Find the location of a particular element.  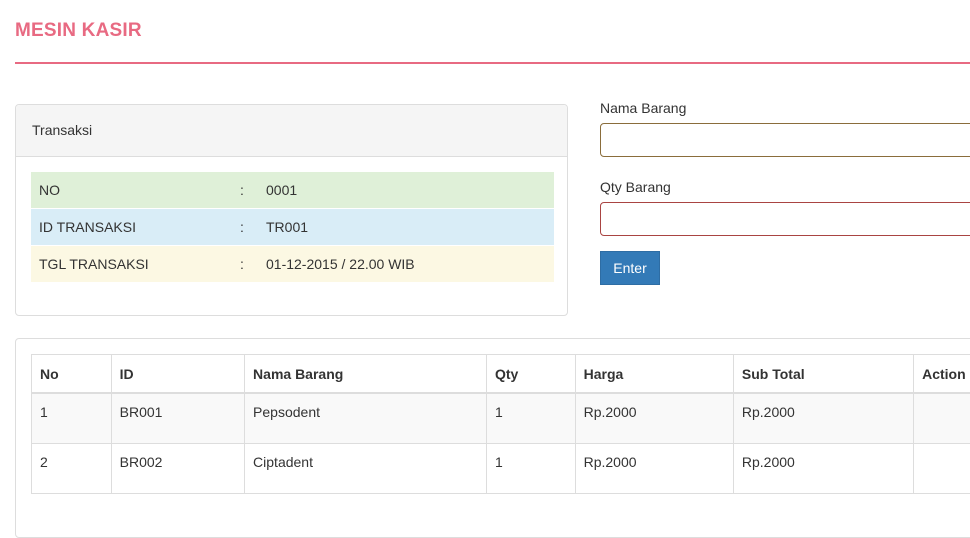

cell-no: 2 is located at coordinates (72, 468).